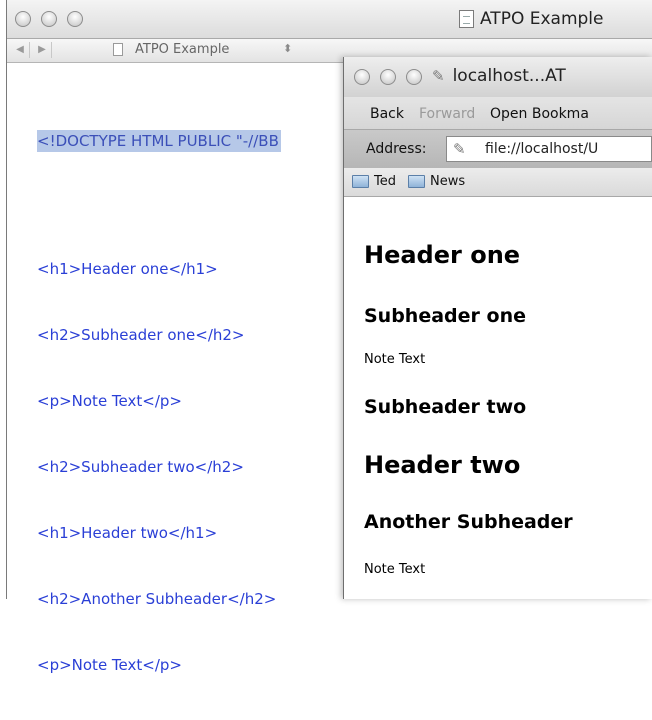 The width and height of the screenshot is (652, 720). I want to click on bookmark-ted: Ted, so click(374, 181).